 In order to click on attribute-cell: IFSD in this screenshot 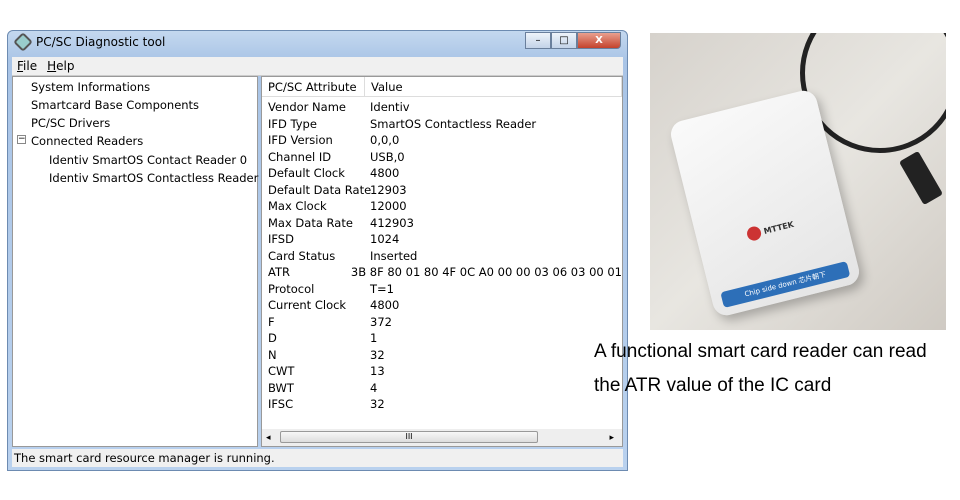, I will do `click(281, 239)`.